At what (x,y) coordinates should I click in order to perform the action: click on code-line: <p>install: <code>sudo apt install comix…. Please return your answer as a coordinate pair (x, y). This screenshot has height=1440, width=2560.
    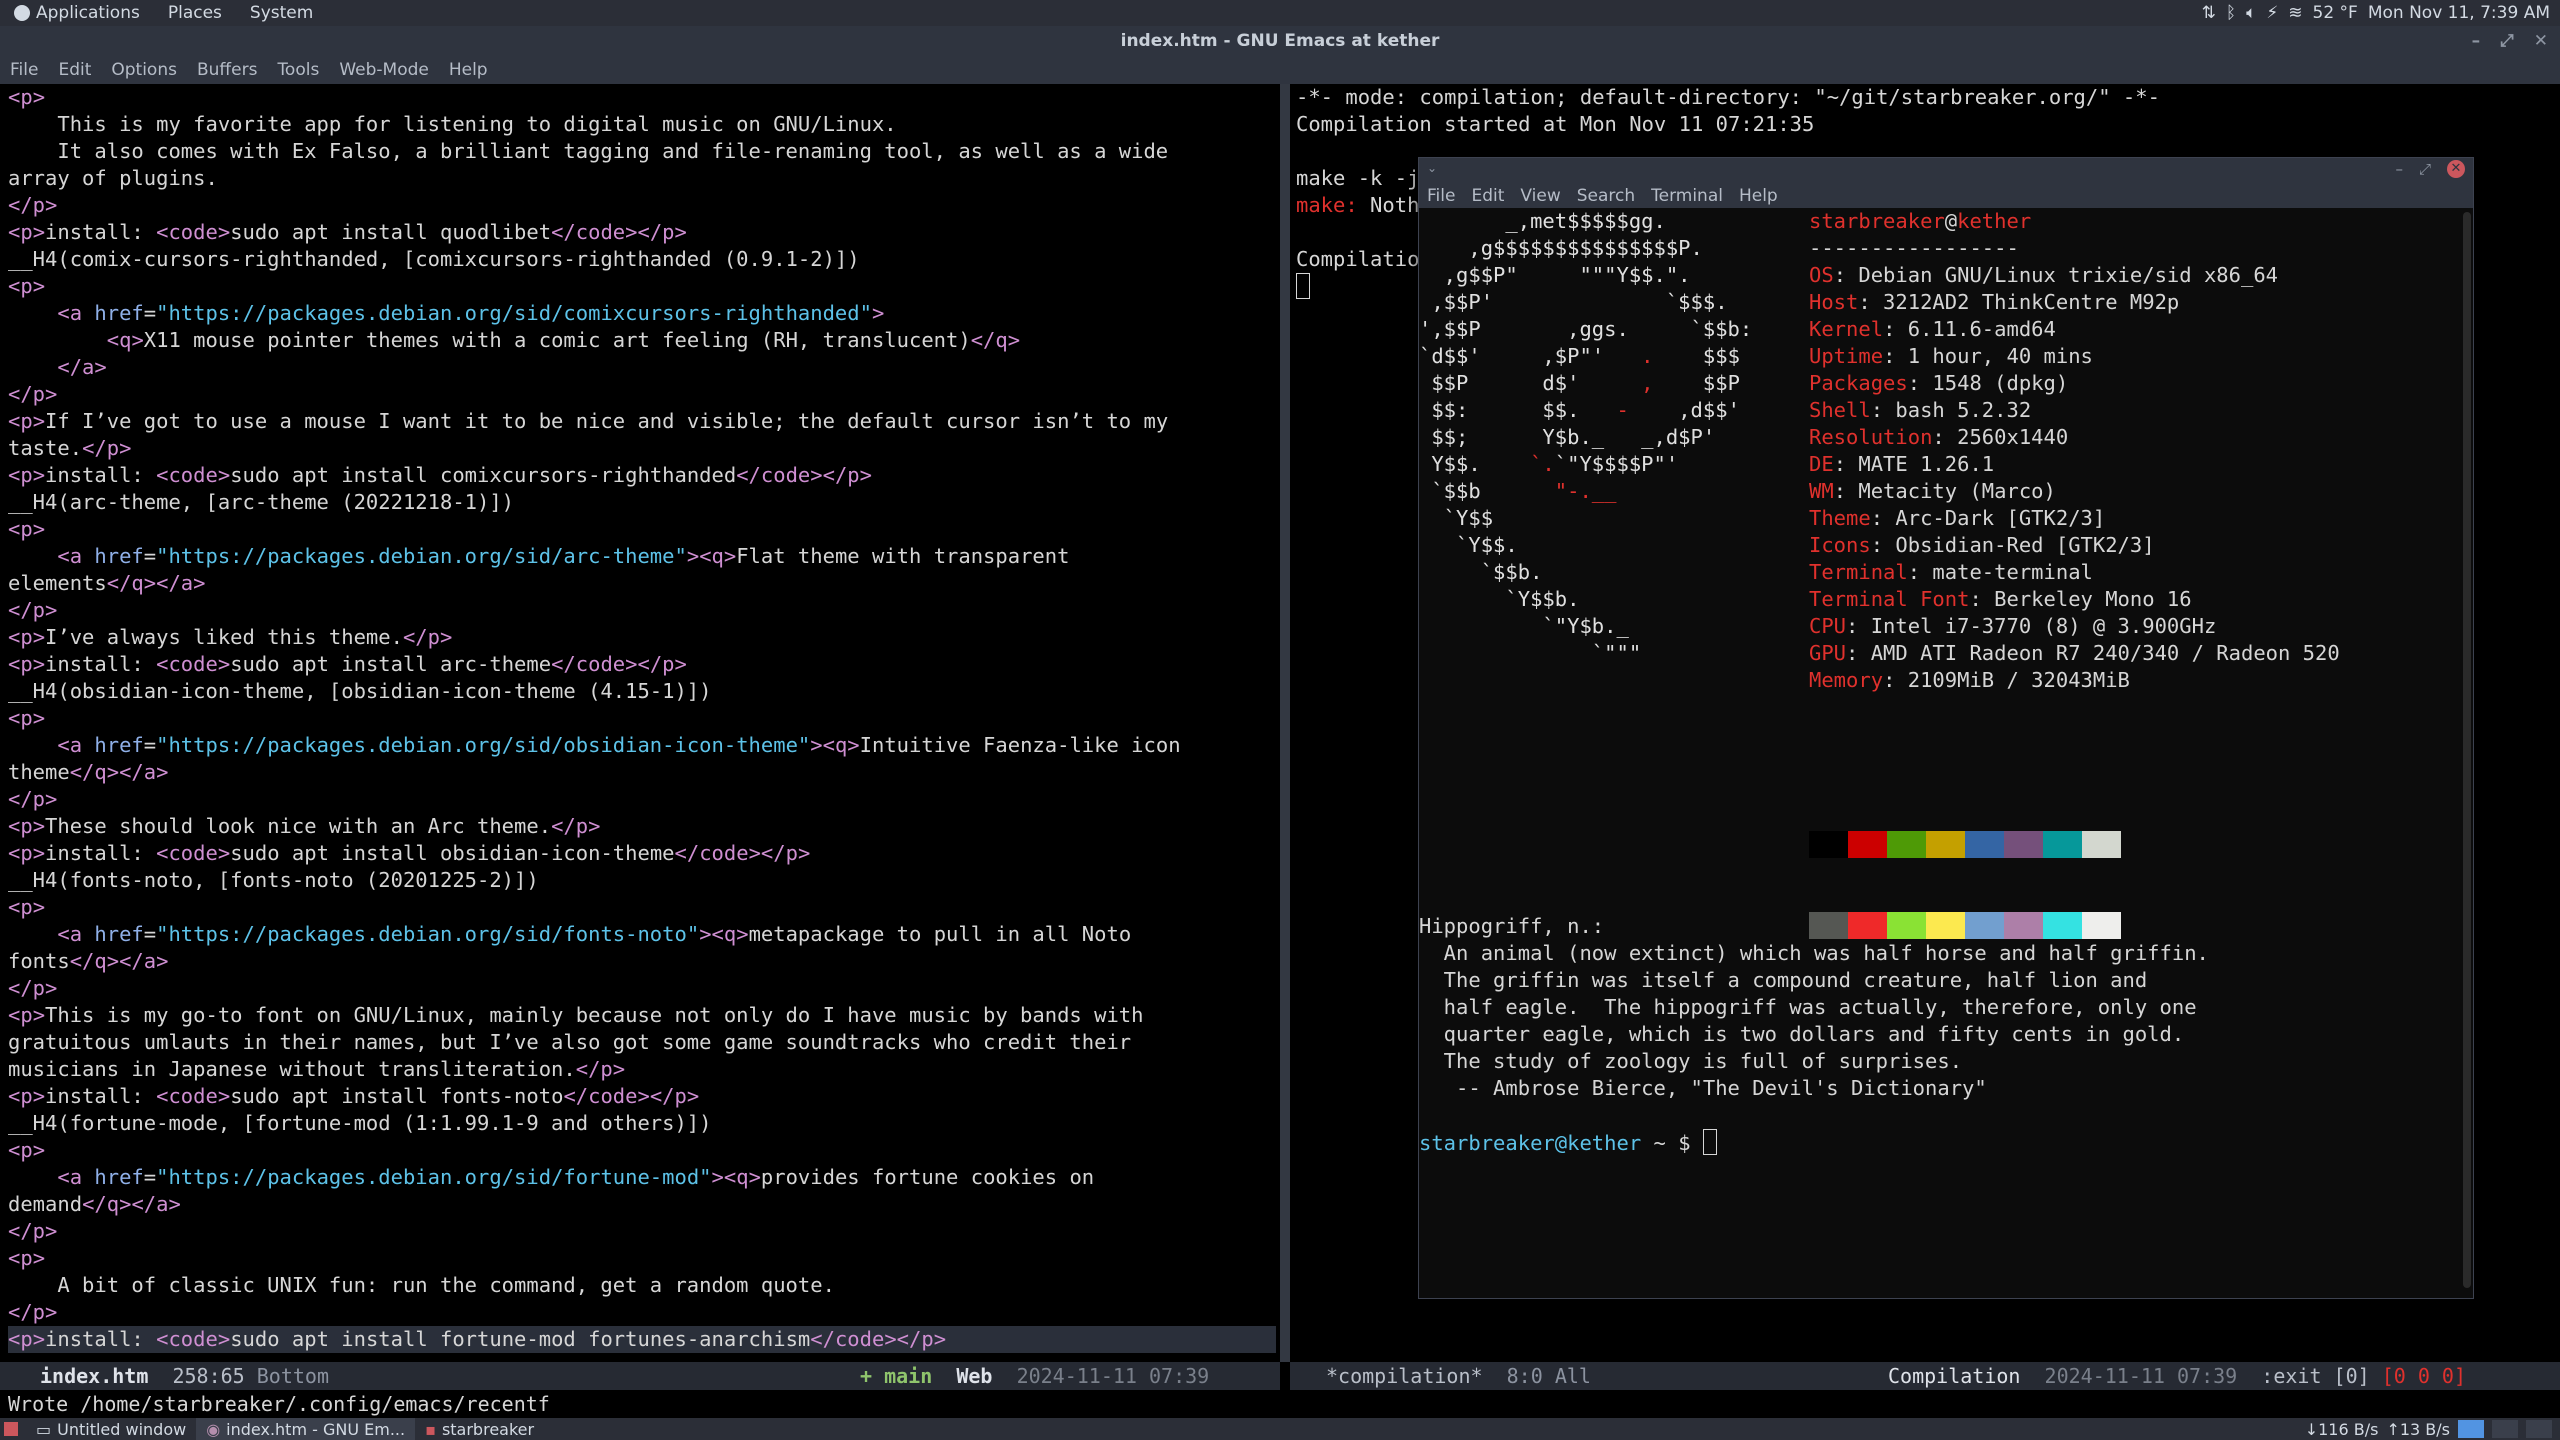
    Looking at the image, I should click on (642, 475).